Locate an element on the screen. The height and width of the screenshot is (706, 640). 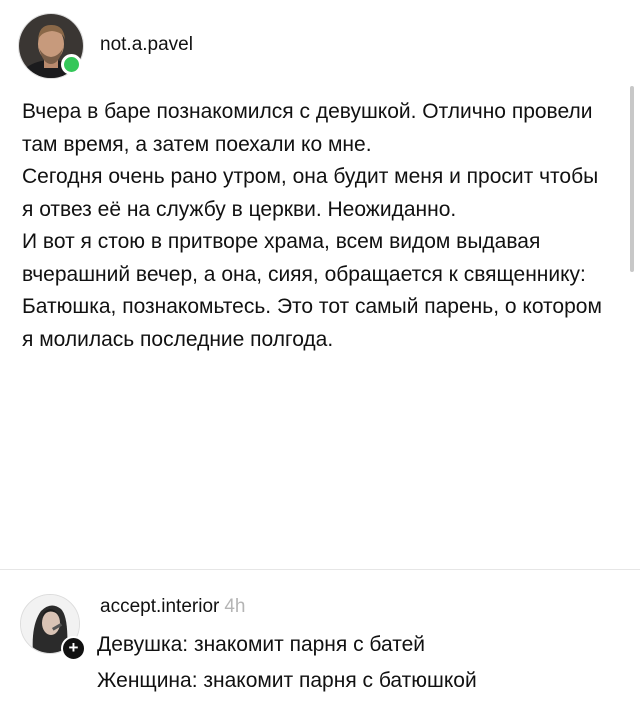
comment-line: Женщина: знакомит парня с батюшкой is located at coordinates (287, 680).